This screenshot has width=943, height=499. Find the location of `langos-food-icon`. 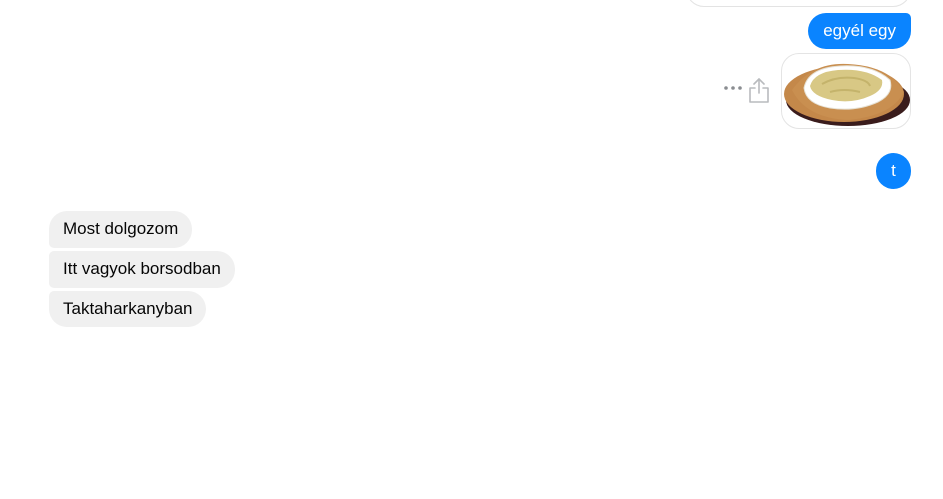

langos-food-icon is located at coordinates (847, 94).